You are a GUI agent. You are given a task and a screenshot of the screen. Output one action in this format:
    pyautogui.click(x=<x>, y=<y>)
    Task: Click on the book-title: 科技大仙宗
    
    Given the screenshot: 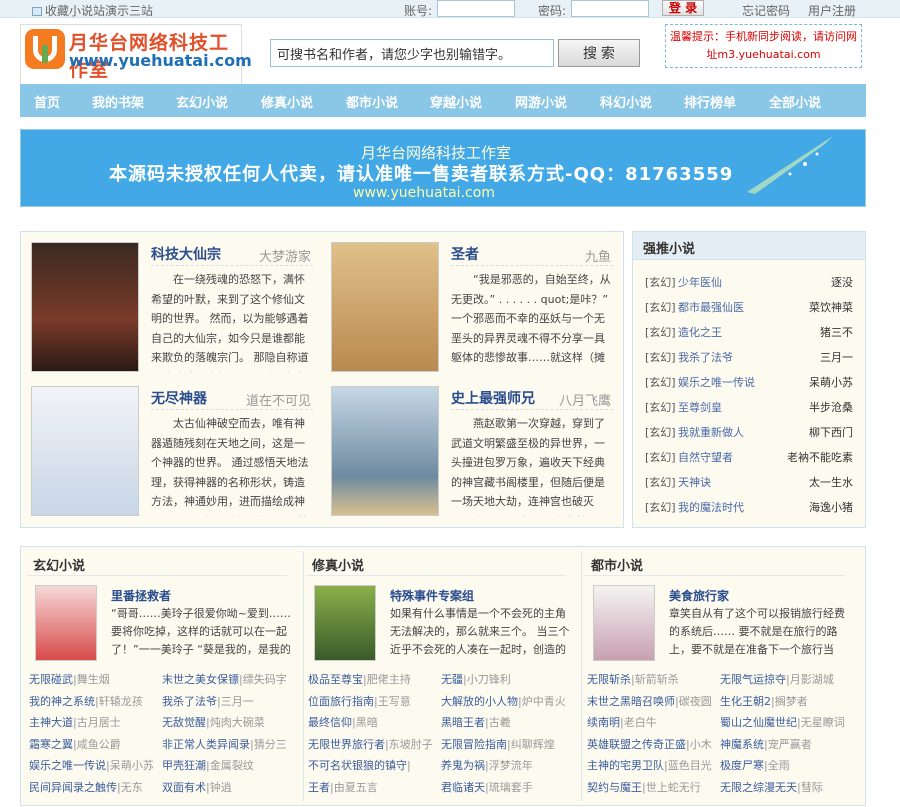 What is the action you would take?
    pyautogui.click(x=186, y=254)
    